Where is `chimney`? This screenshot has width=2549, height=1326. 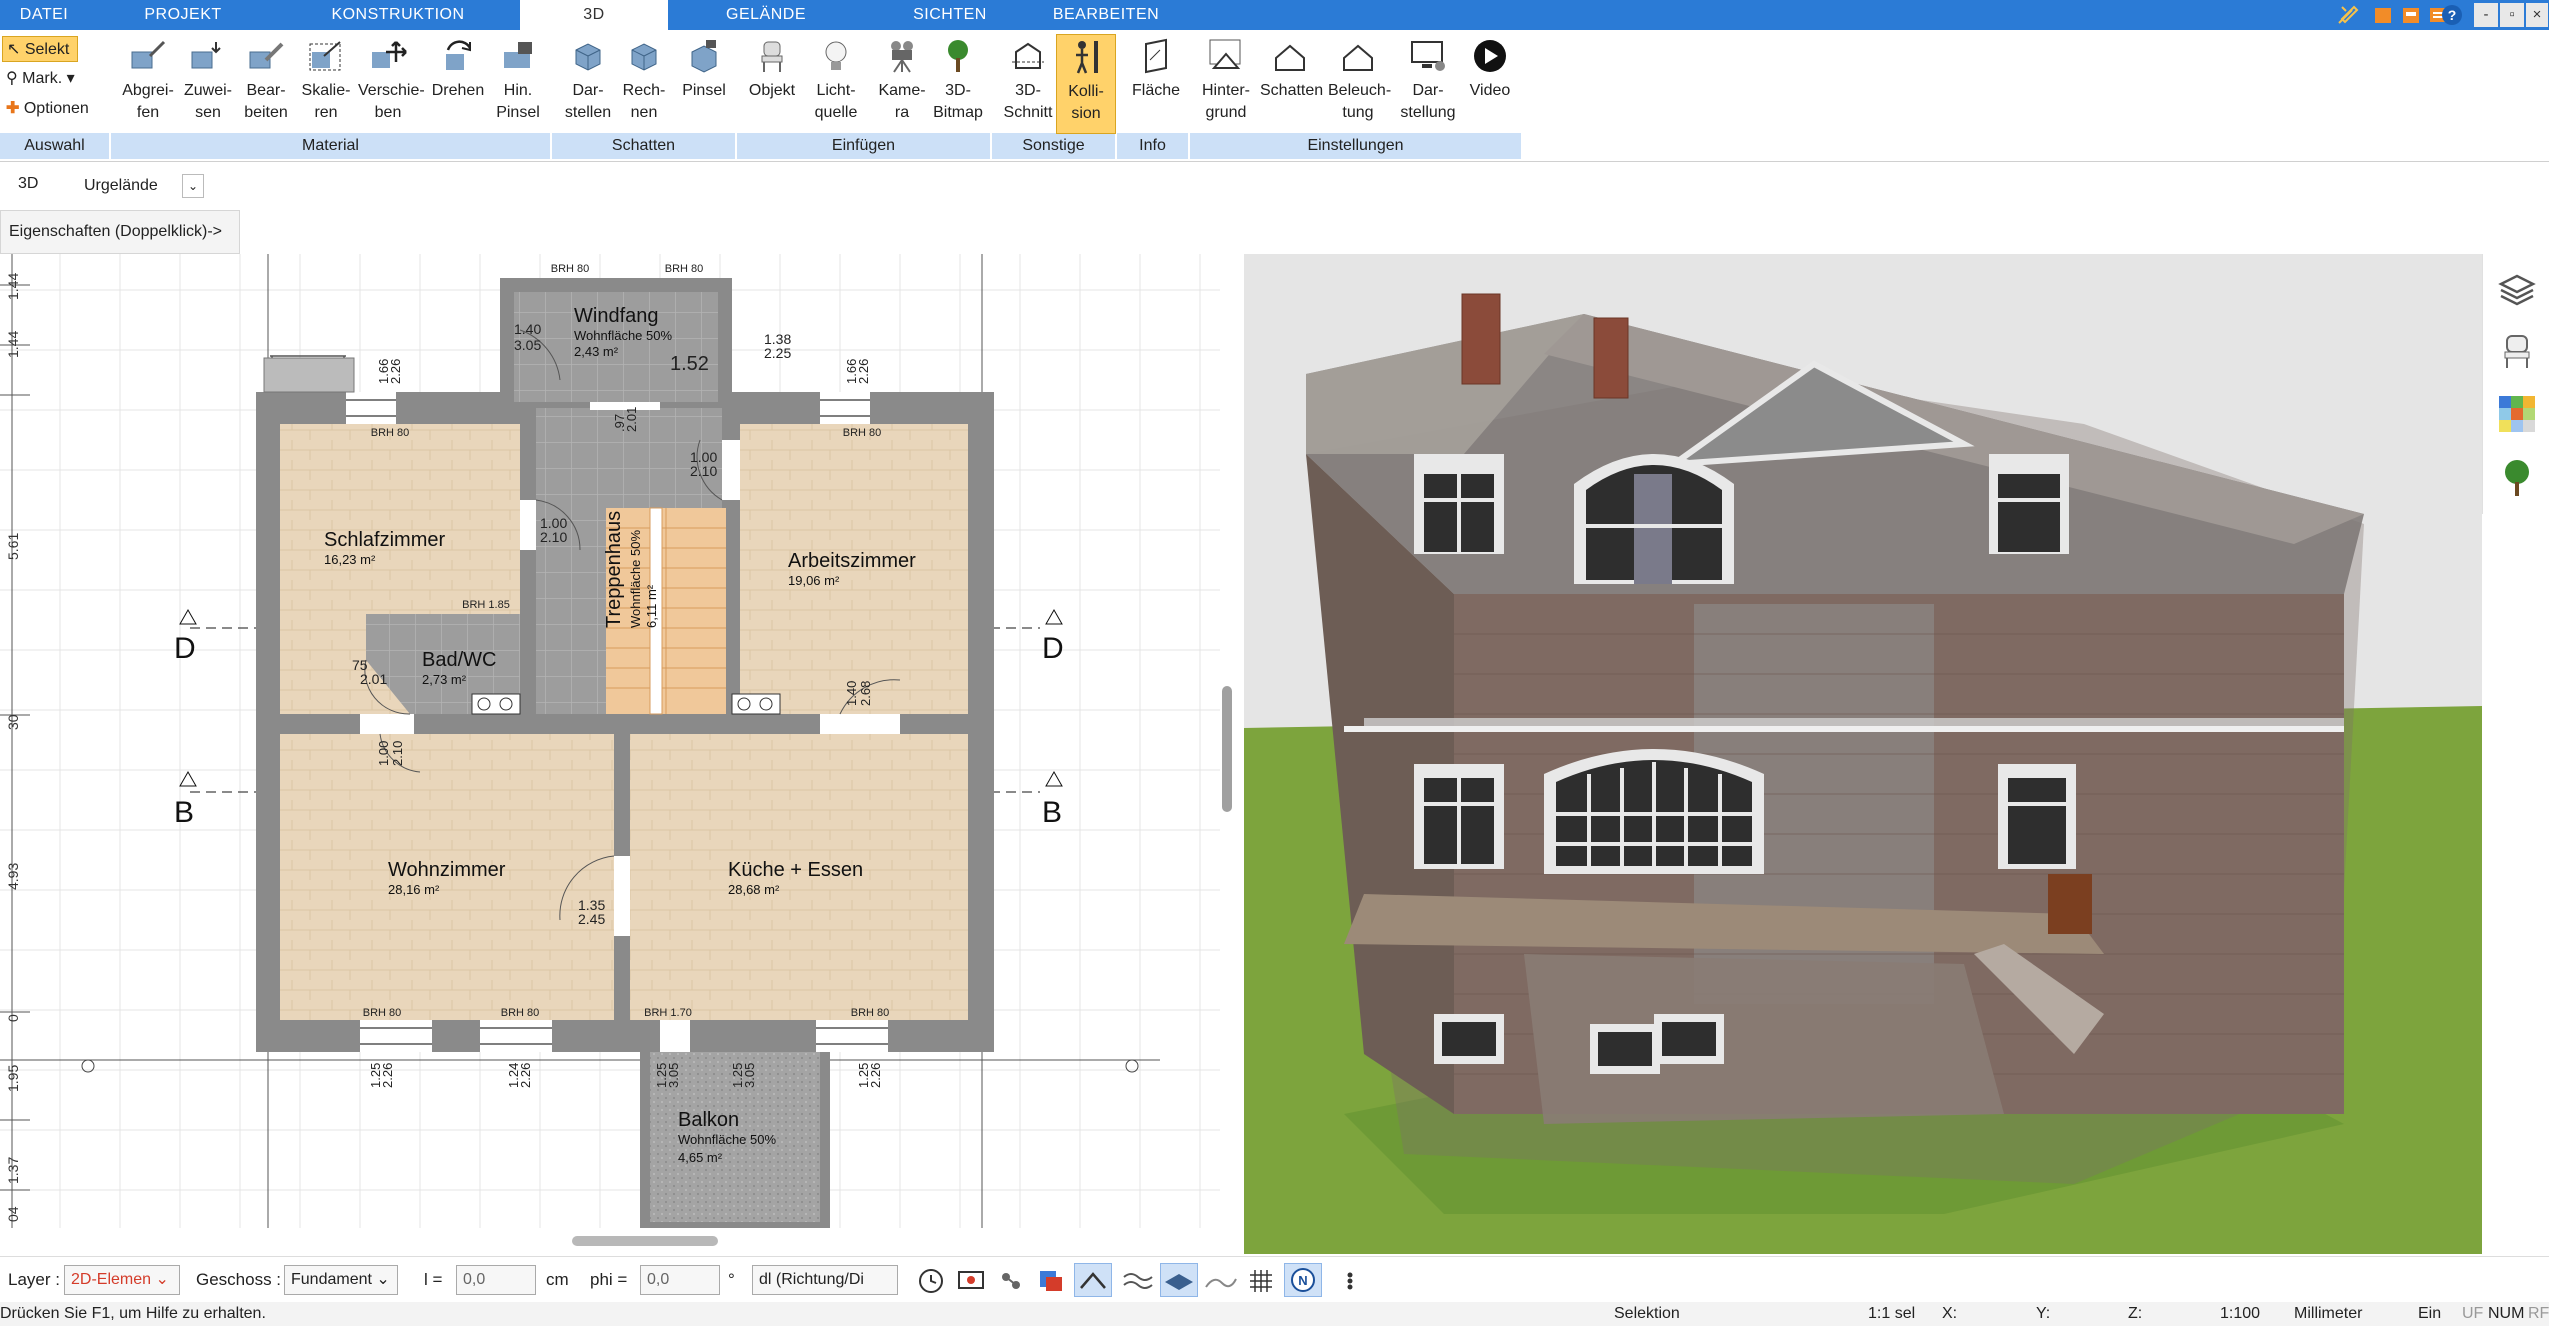 chimney is located at coordinates (1611, 358).